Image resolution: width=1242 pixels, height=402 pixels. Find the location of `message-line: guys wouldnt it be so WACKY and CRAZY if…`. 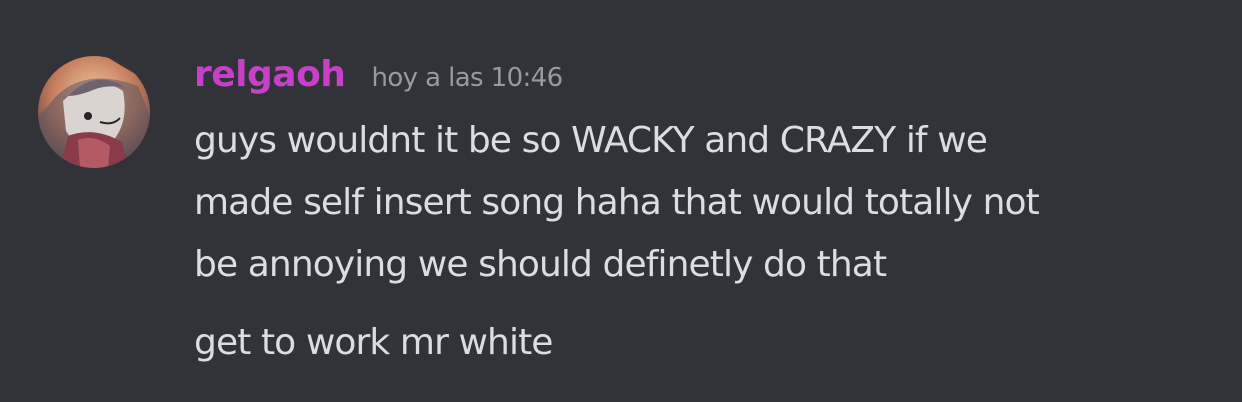

message-line: guys wouldnt it be so WACKY and CRAZY if… is located at coordinates (591, 140).